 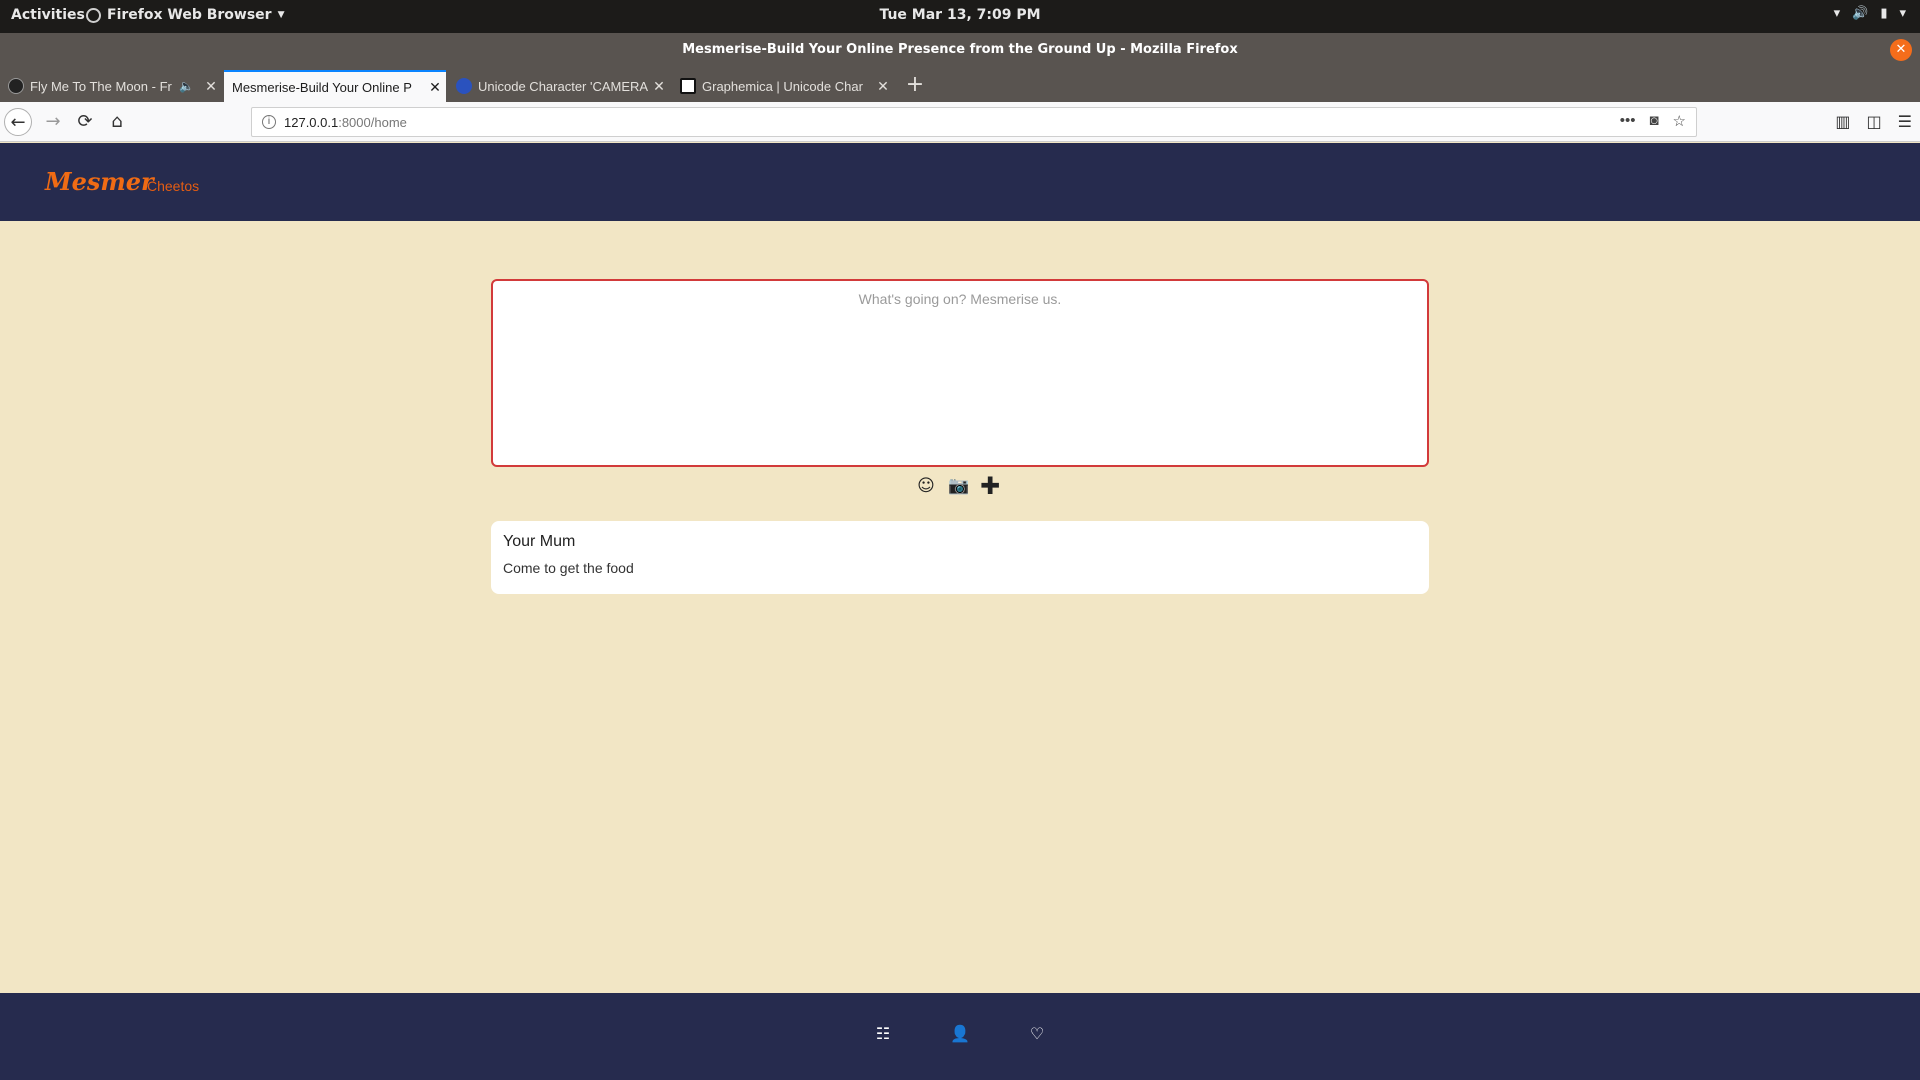 I want to click on brand-logo: Mesmer, so click(x=99, y=181).